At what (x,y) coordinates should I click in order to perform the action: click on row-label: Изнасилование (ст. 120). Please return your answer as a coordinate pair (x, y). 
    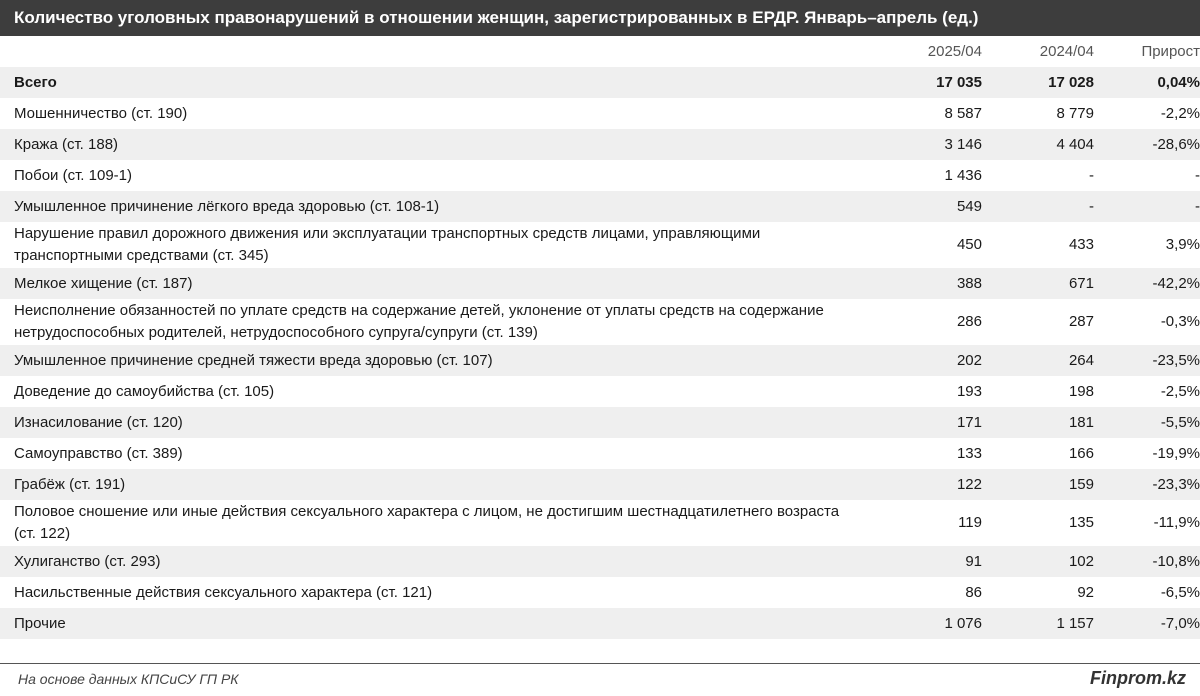
    Looking at the image, I should click on (435, 422).